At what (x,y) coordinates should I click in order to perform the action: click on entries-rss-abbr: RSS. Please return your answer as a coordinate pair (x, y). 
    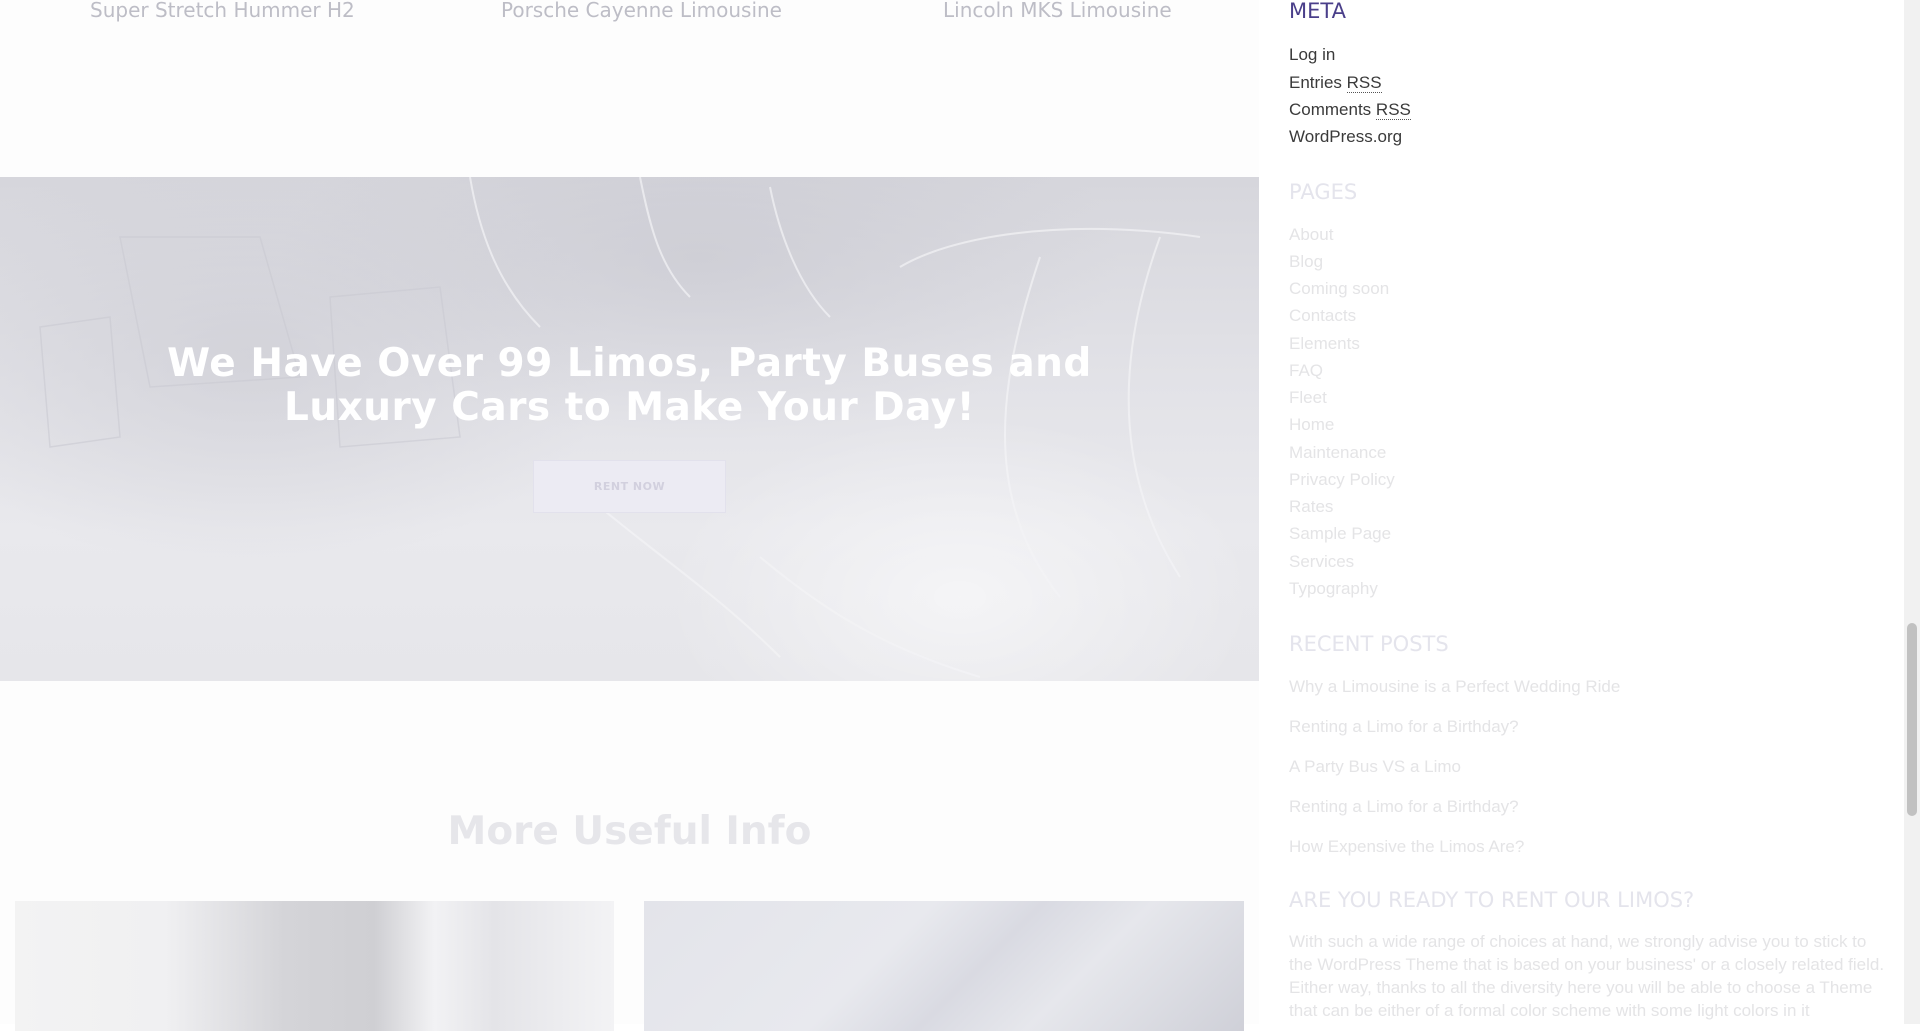
    Looking at the image, I should click on (1364, 83).